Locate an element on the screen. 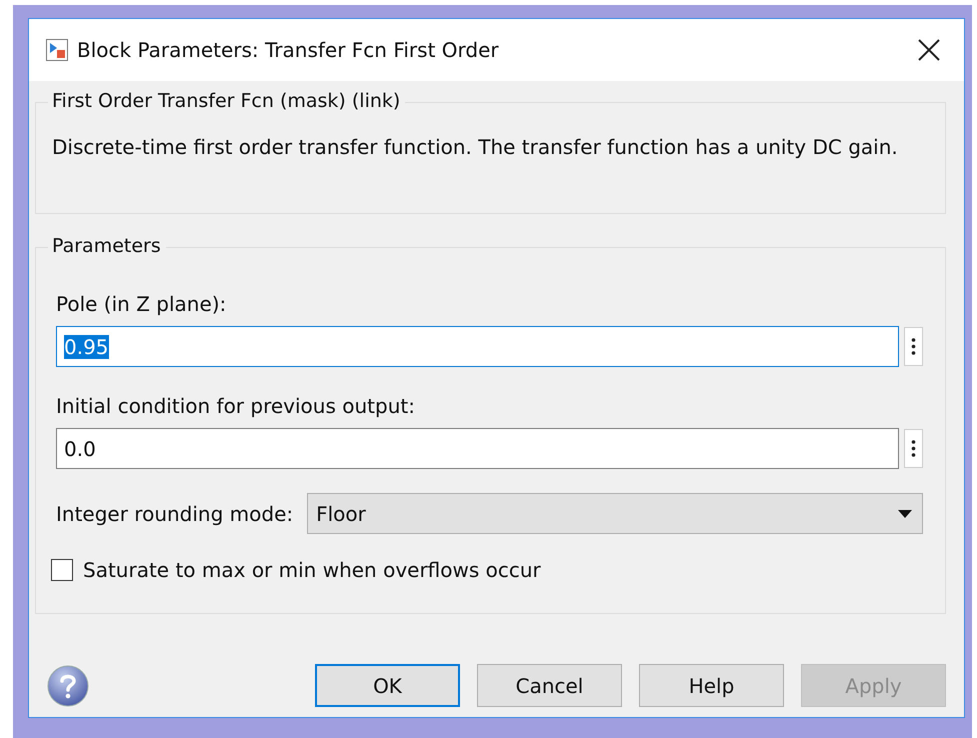  field-label: Pole (in Z plane): is located at coordinates (142, 304).